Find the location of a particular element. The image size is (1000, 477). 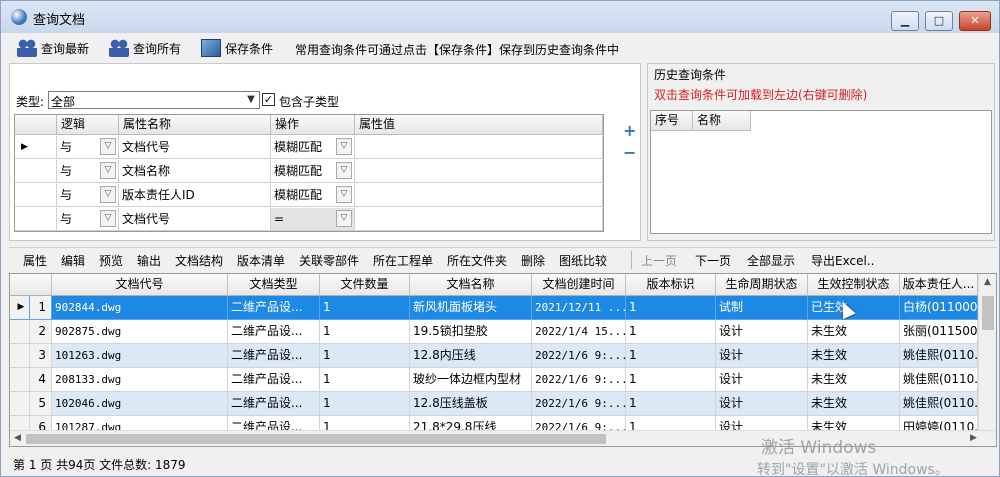

cell-code: 902844.dwg is located at coordinates (140, 308).